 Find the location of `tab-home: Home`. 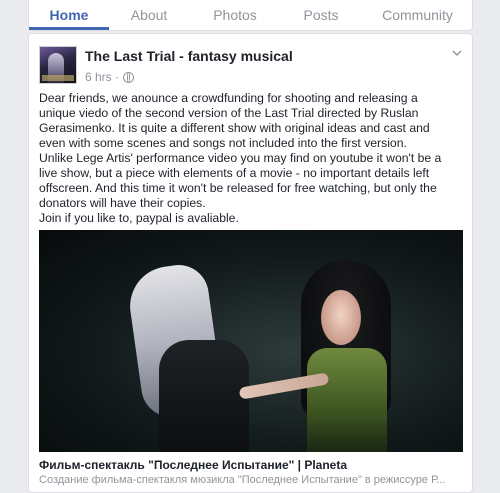

tab-home: Home is located at coordinates (69, 15).